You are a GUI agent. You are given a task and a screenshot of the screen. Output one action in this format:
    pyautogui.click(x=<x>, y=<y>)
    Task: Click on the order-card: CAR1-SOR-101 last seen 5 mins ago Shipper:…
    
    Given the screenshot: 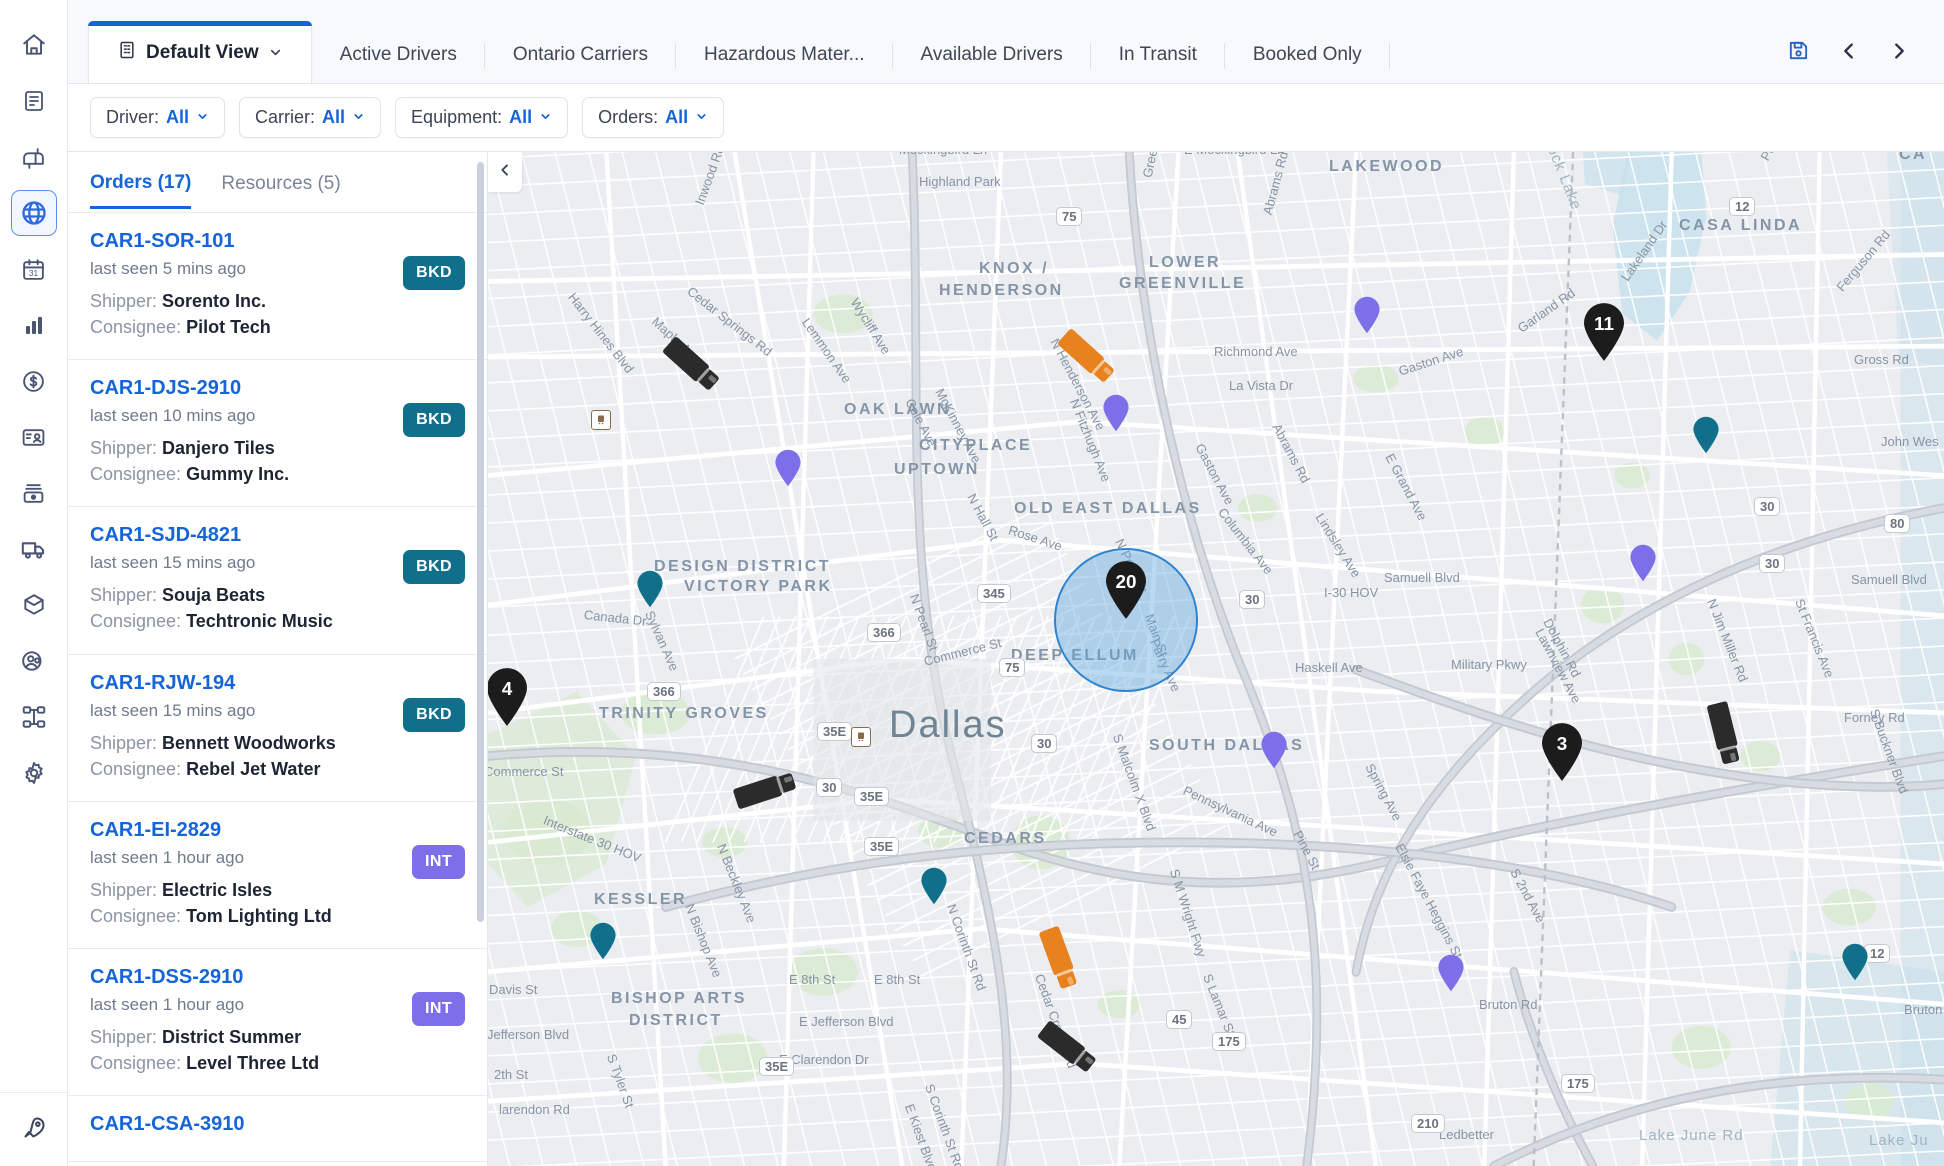 What is the action you would take?
    pyautogui.click(x=277, y=287)
    